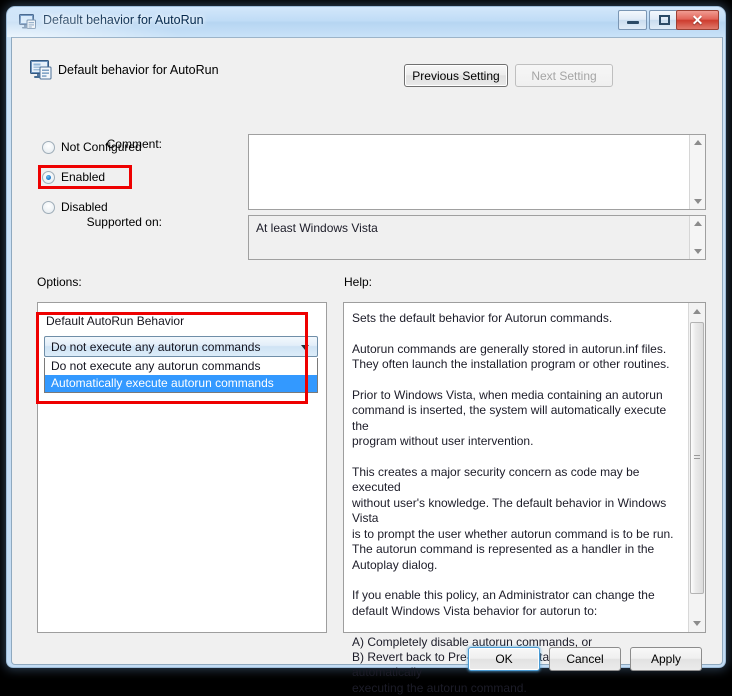  I want to click on close-icon: ✕, so click(697, 20).